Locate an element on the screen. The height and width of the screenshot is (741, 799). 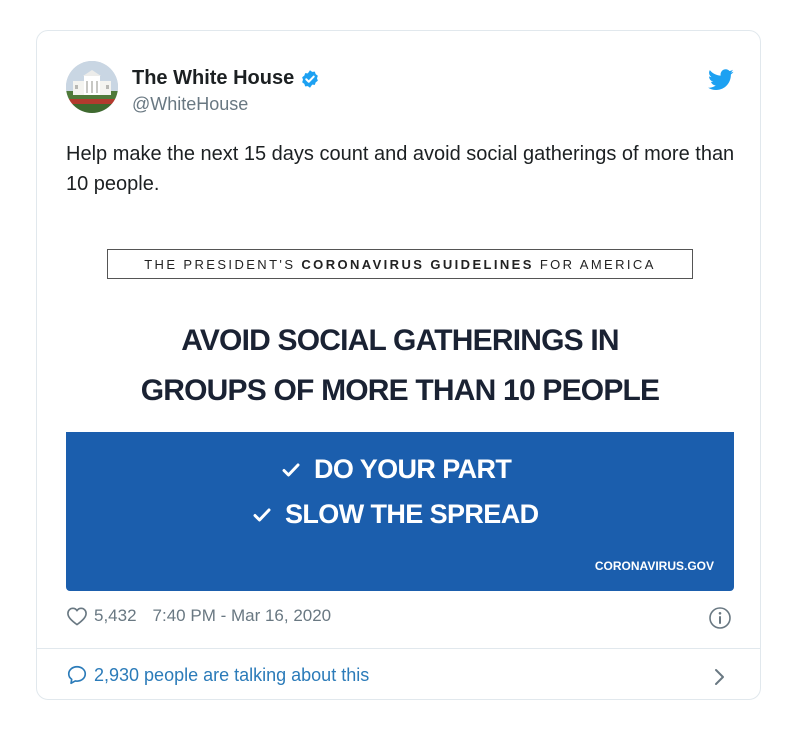
author-handle: @WhiteHouse is located at coordinates (190, 104).